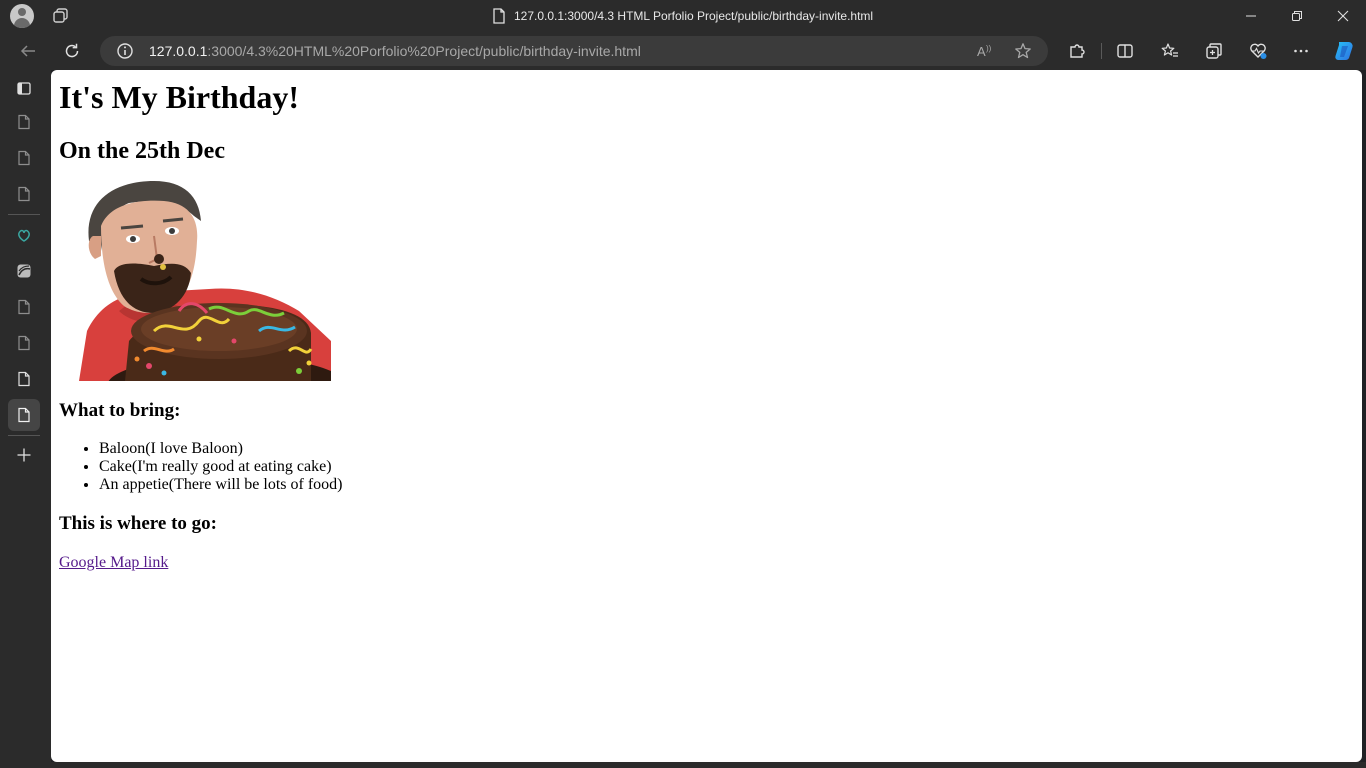  I want to click on refresh-button, so click(72, 51).